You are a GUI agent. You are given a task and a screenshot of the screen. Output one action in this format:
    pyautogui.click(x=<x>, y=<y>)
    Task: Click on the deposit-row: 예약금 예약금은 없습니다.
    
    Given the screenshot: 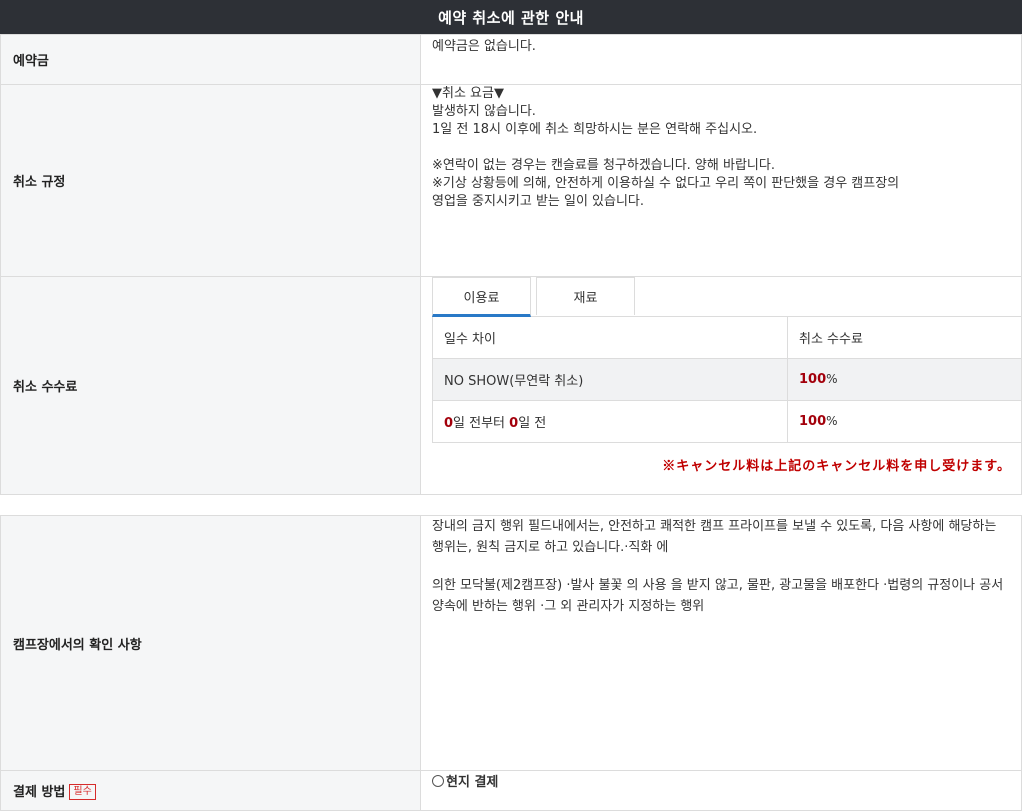 What is the action you would take?
    pyautogui.click(x=511, y=59)
    